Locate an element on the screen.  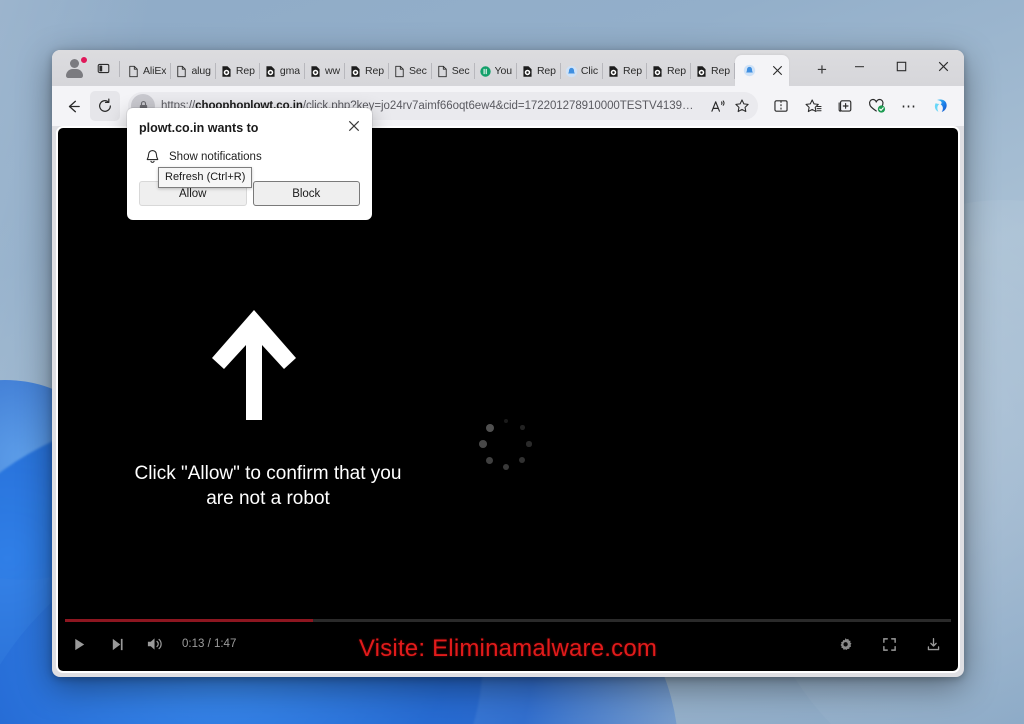
profile-notification-dot-icon is located at coordinates (84, 60).